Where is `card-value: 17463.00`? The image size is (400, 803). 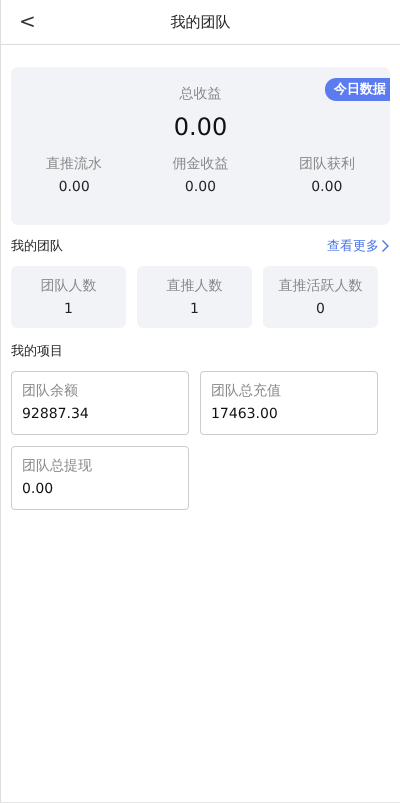 card-value: 17463.00 is located at coordinates (245, 414).